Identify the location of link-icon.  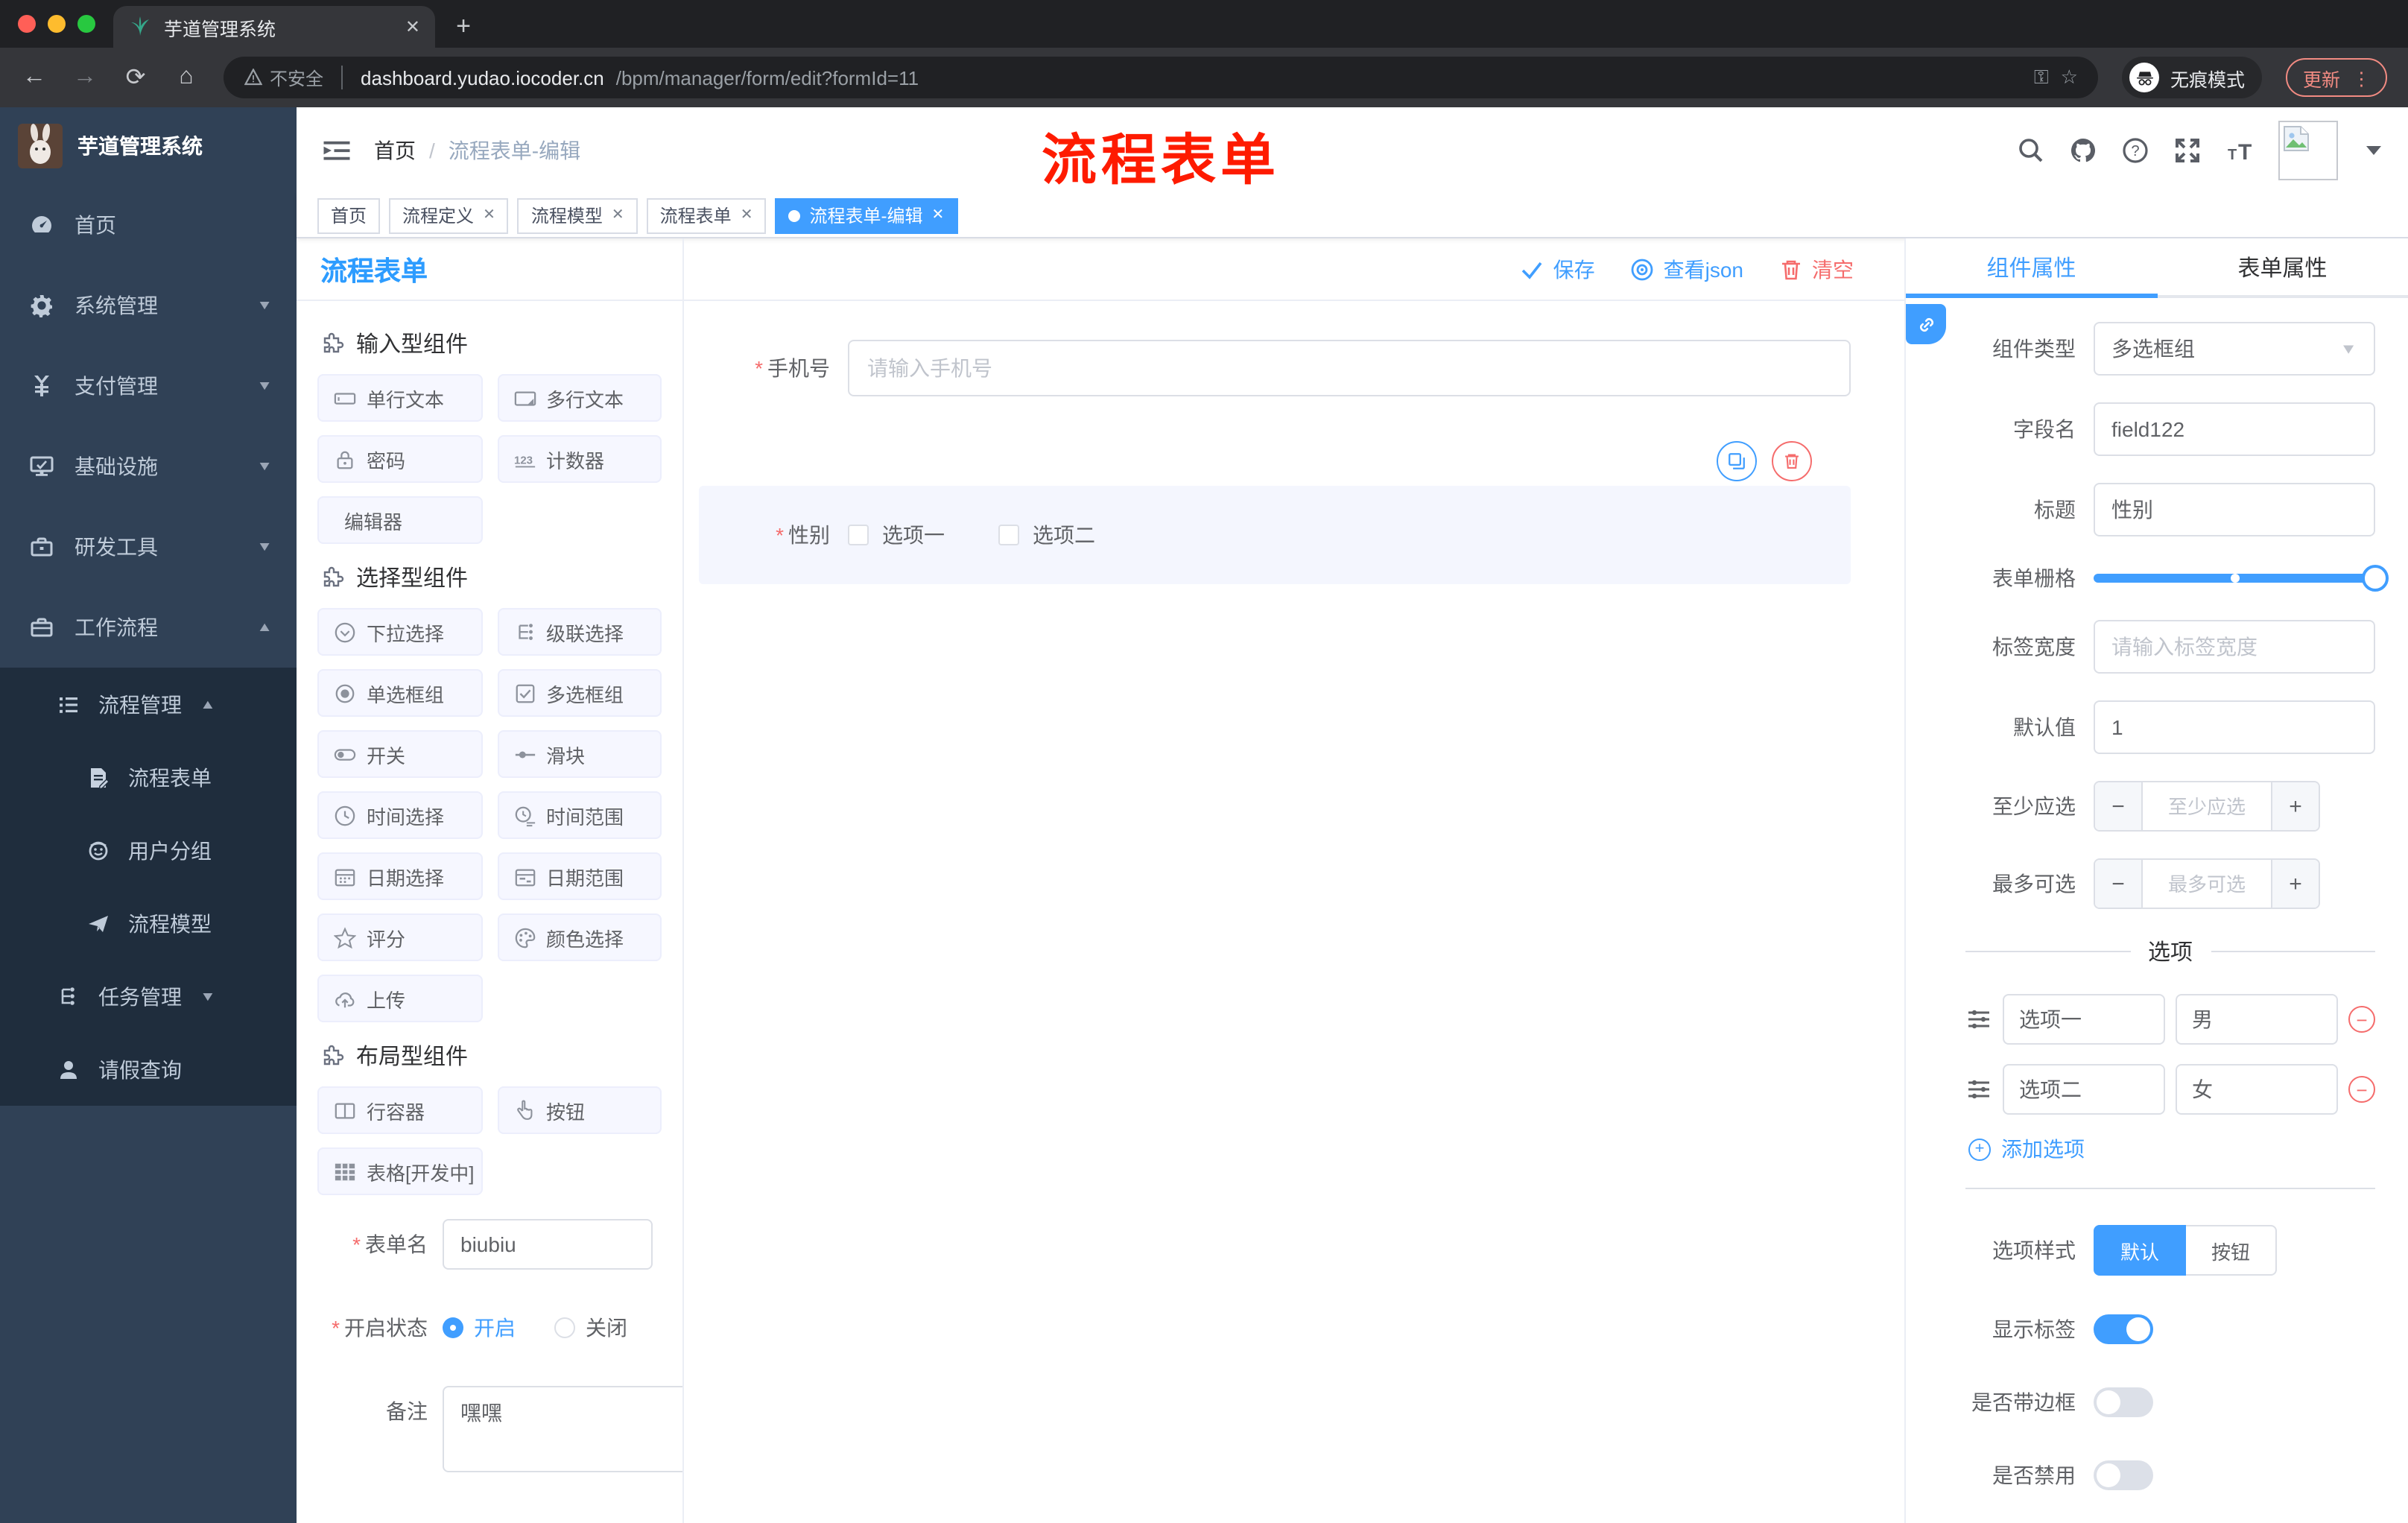
(1926, 324).